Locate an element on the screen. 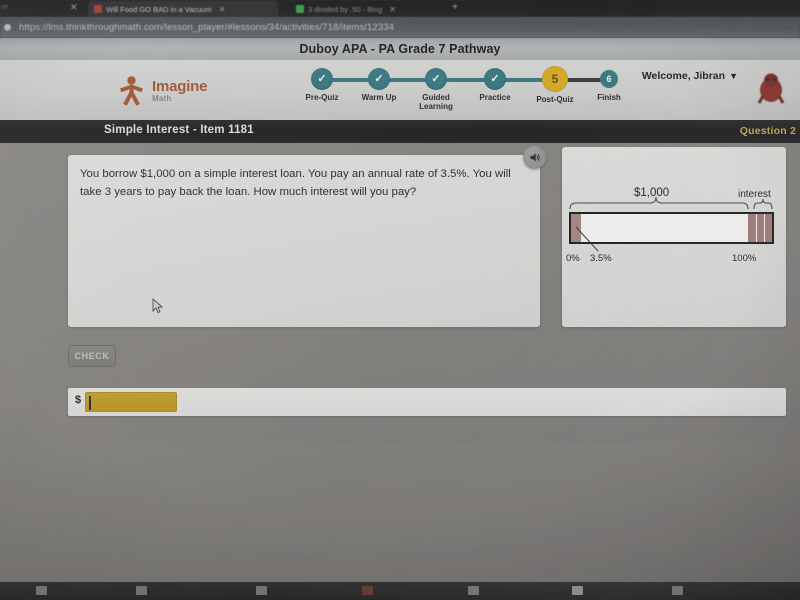 The image size is (800, 600). stepper-label-post-quiz: Post-Quiz is located at coordinates (555, 99).